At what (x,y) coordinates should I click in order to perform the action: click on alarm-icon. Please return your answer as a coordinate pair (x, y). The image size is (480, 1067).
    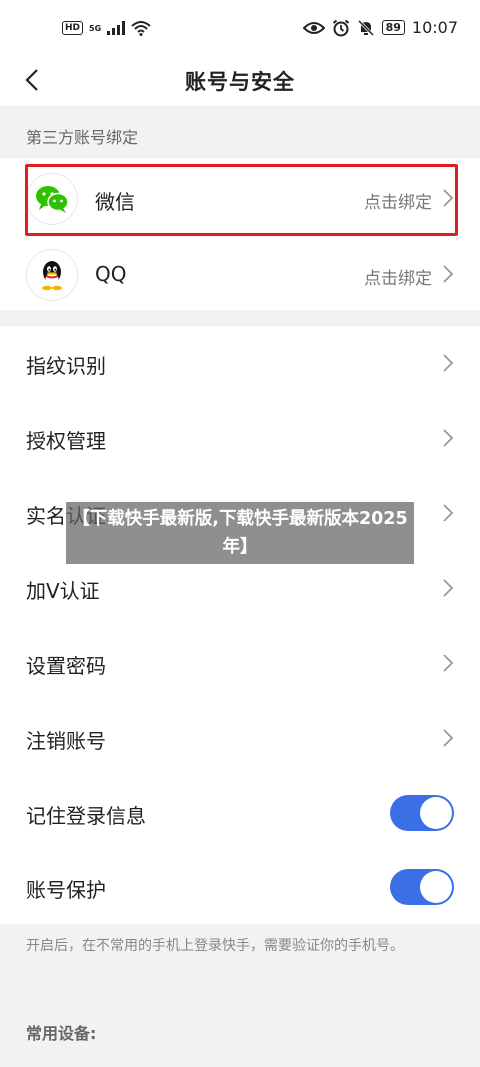
    Looking at the image, I should click on (340, 27).